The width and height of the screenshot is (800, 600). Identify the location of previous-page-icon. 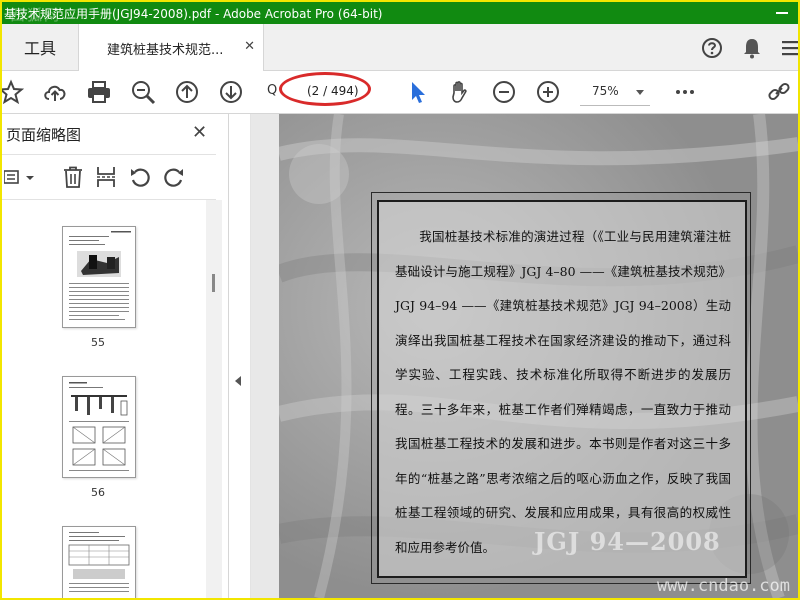
(187, 92).